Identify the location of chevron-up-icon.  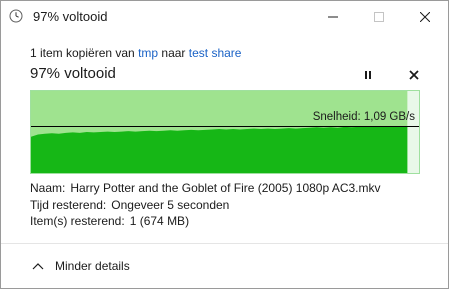
(38, 266).